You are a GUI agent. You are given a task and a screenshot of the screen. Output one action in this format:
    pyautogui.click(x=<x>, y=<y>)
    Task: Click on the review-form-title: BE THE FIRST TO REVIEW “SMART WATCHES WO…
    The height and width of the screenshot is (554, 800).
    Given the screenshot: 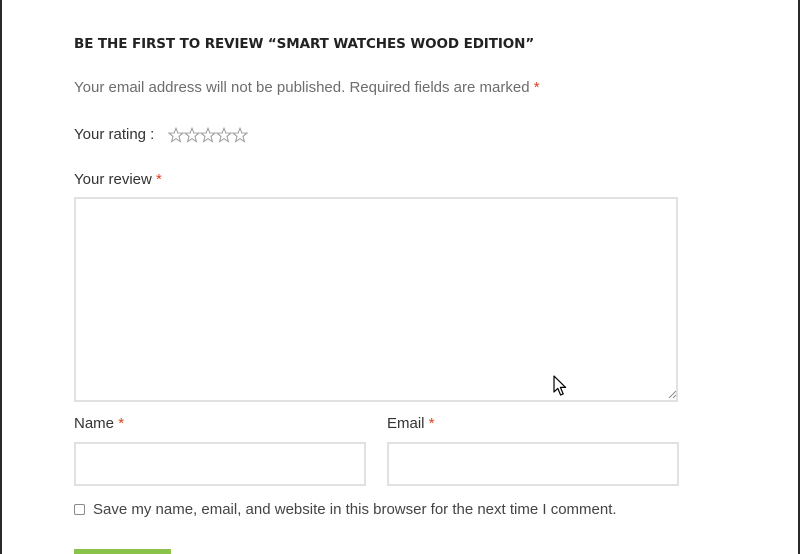 What is the action you would take?
    pyautogui.click(x=304, y=44)
    